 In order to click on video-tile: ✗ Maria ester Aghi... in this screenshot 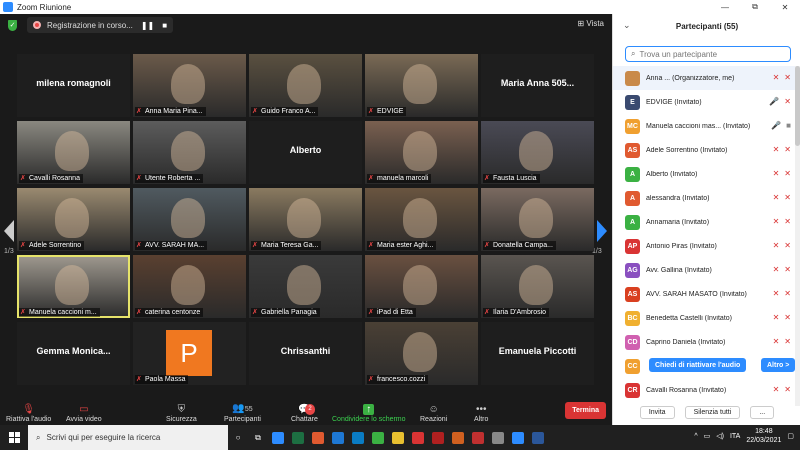, I will do `click(421, 219)`.